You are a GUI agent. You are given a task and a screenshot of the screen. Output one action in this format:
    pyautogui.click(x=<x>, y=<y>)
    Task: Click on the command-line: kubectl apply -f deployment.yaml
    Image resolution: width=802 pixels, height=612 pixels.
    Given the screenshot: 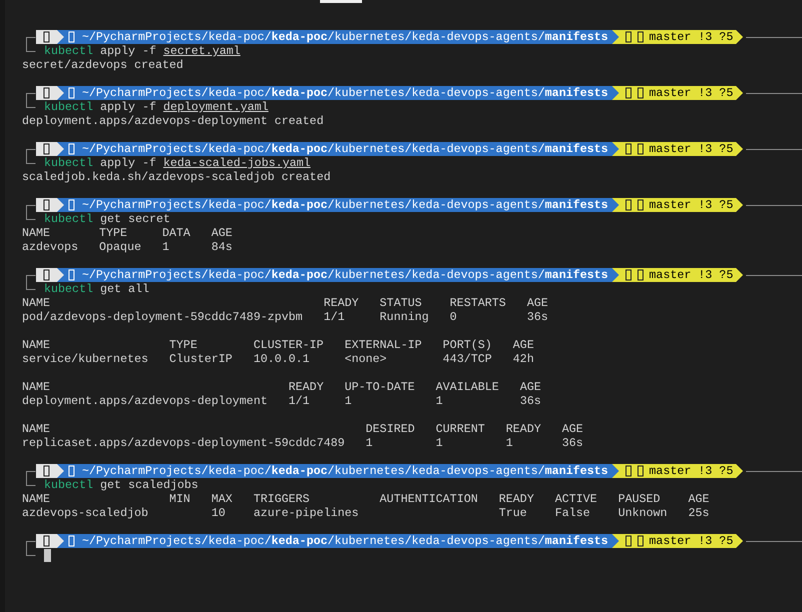 What is the action you would take?
    pyautogui.click(x=156, y=107)
    